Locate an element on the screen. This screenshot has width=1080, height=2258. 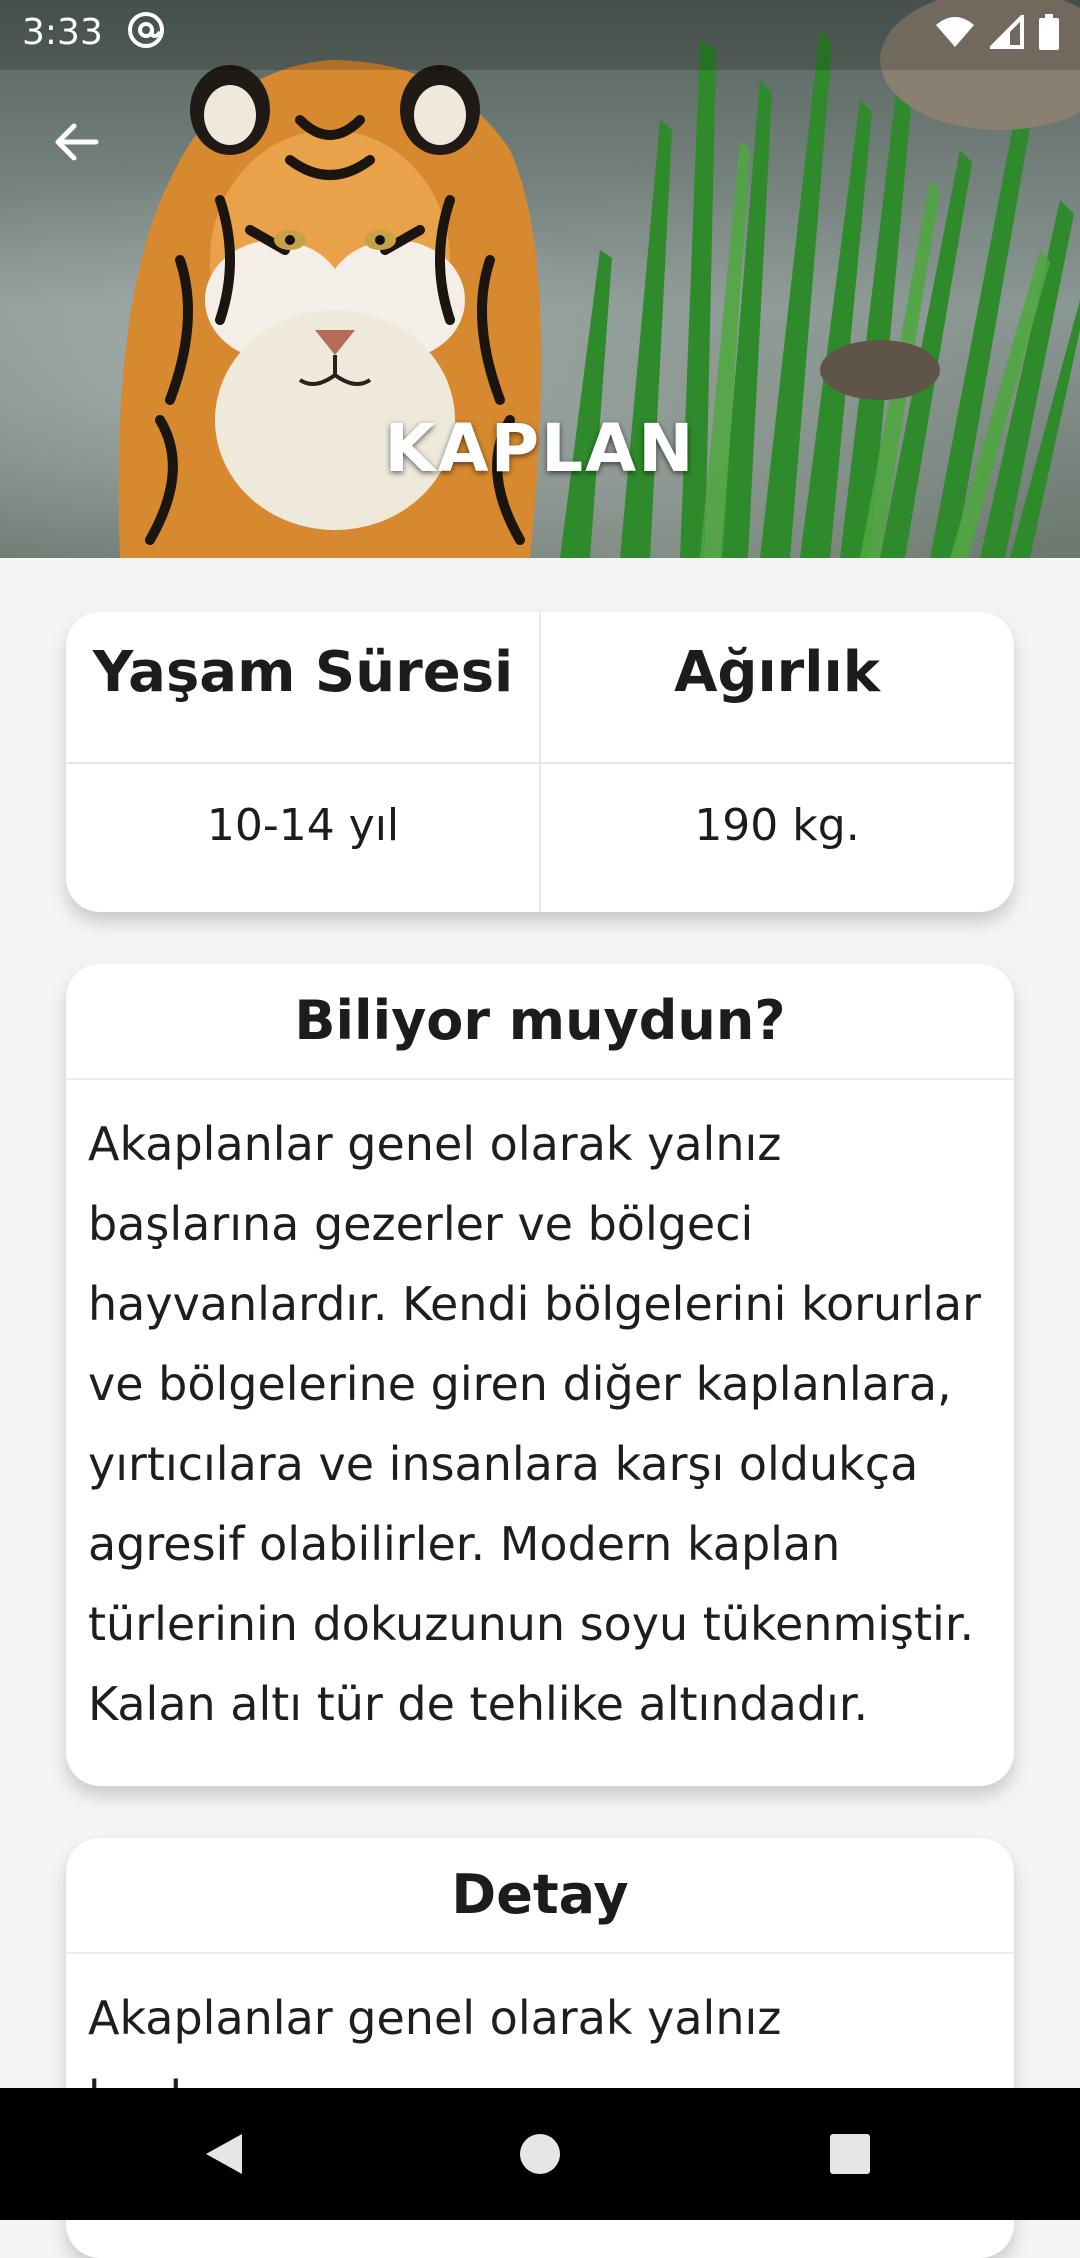
detail-title: Detay is located at coordinates (540, 1896).